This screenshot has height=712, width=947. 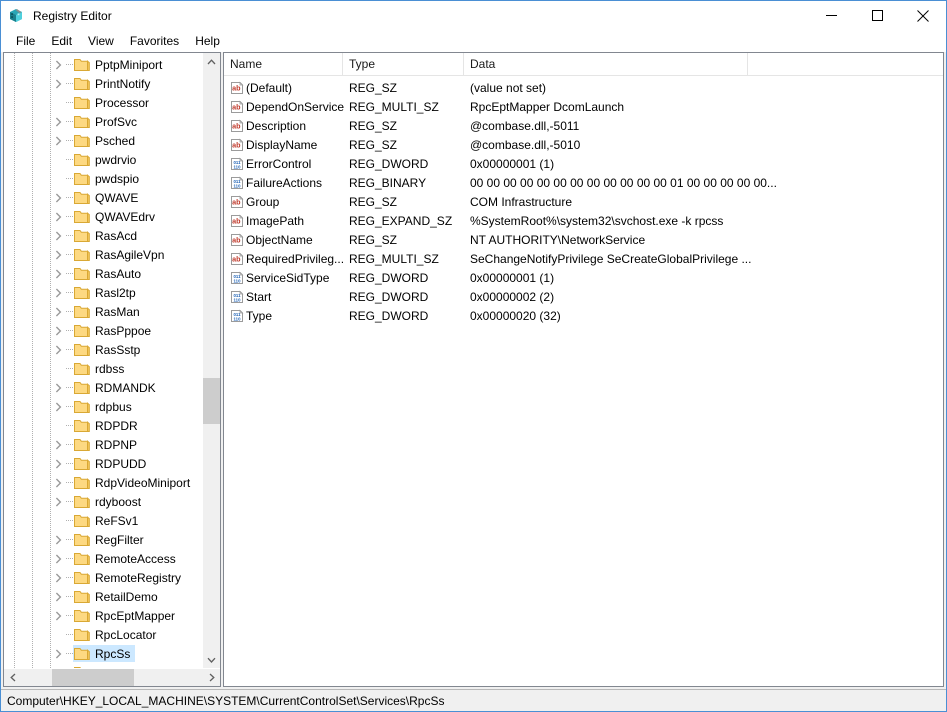 What do you see at coordinates (103, 425) in the screenshot?
I see `tree-item-rdpdr: RDPDR` at bounding box center [103, 425].